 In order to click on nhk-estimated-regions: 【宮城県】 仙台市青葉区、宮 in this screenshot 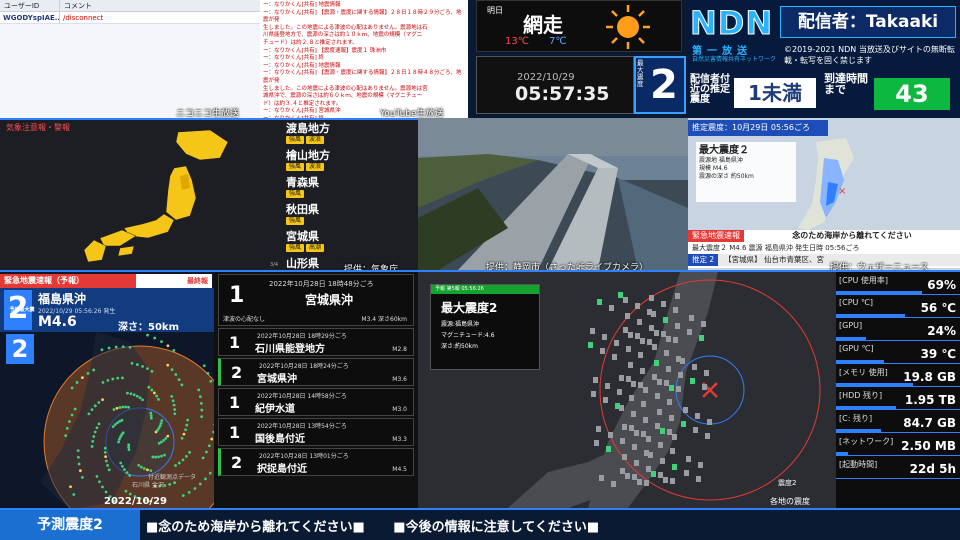, I will do `click(774, 259)`.